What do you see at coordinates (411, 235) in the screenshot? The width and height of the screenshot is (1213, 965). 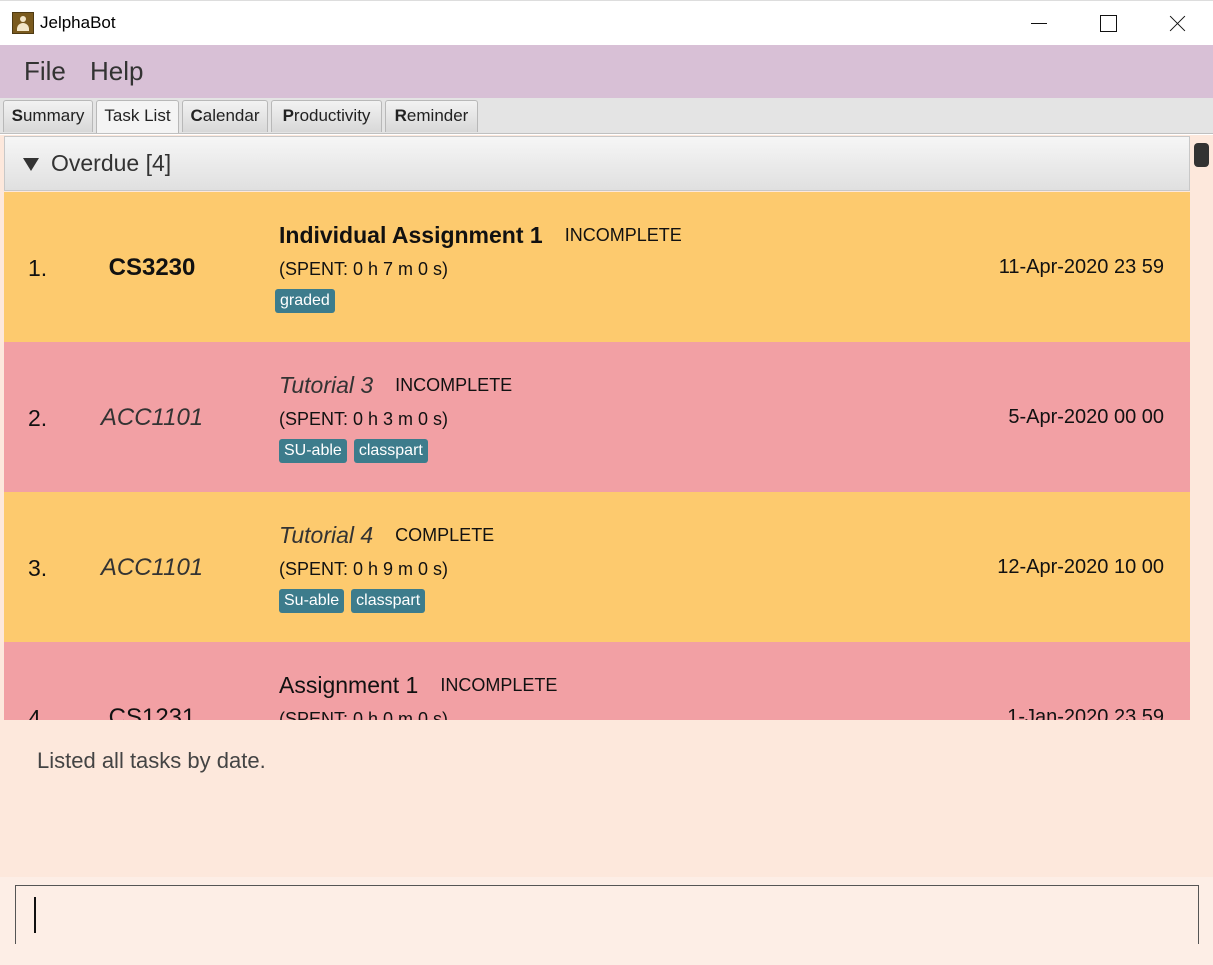 I see `task-name: Individual Assignment 1` at bounding box center [411, 235].